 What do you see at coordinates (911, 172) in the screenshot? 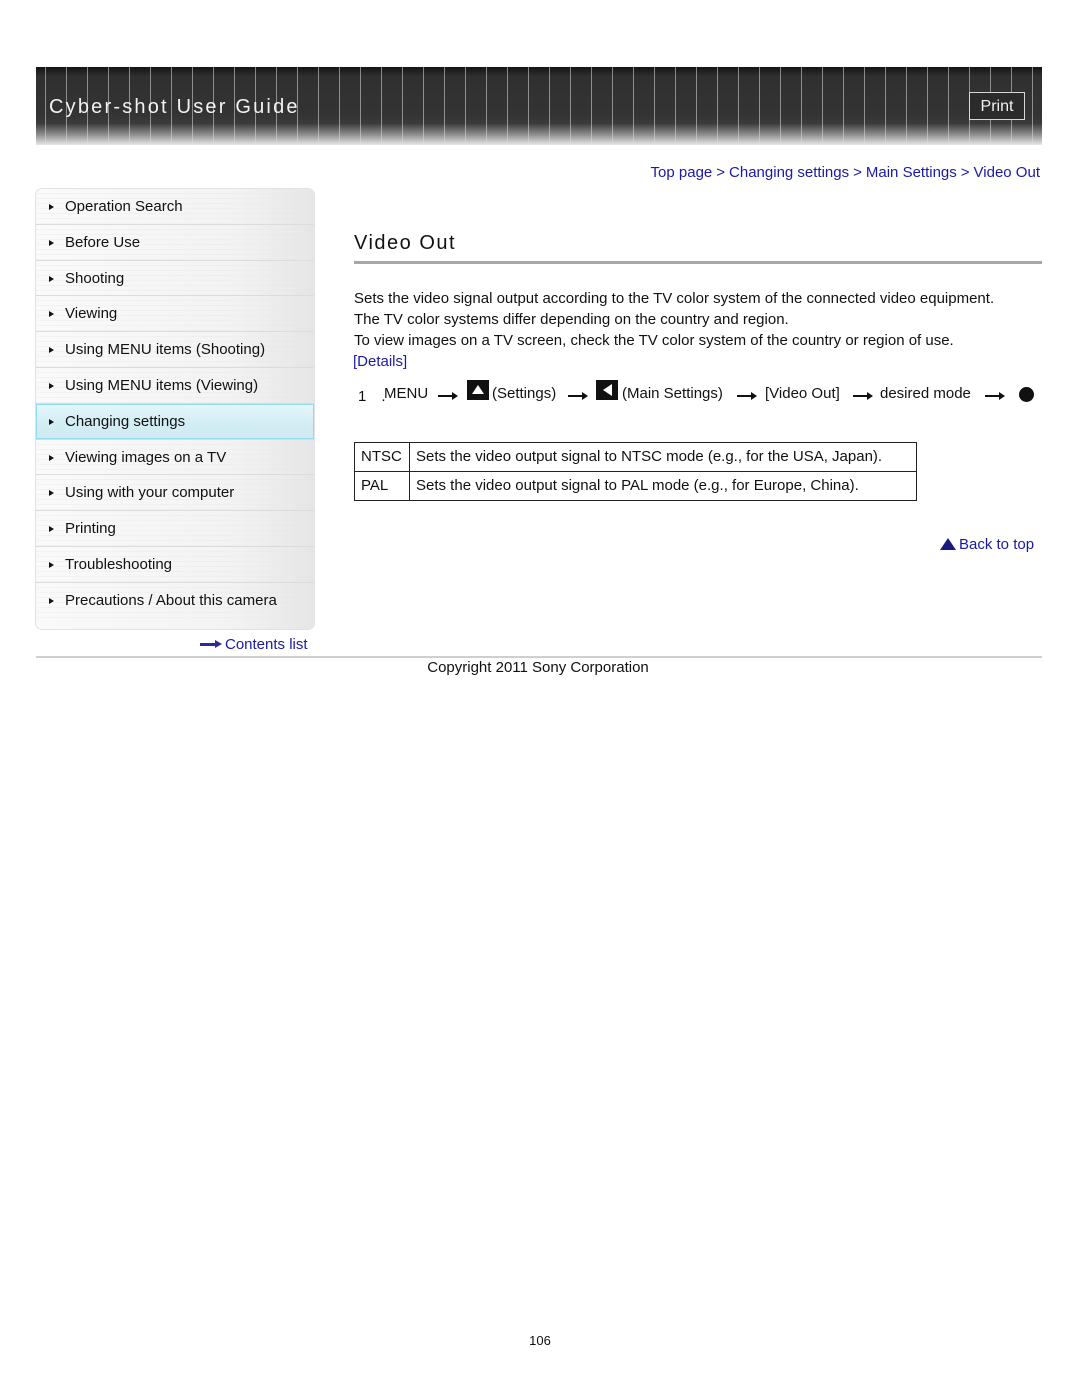
I see `breadcrumb-main-settings: Main Settings` at bounding box center [911, 172].